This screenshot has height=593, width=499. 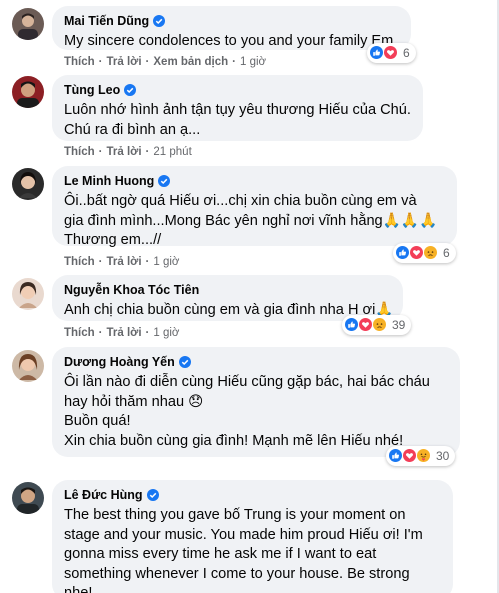 What do you see at coordinates (443, 456) in the screenshot?
I see `reaction-count: 30` at bounding box center [443, 456].